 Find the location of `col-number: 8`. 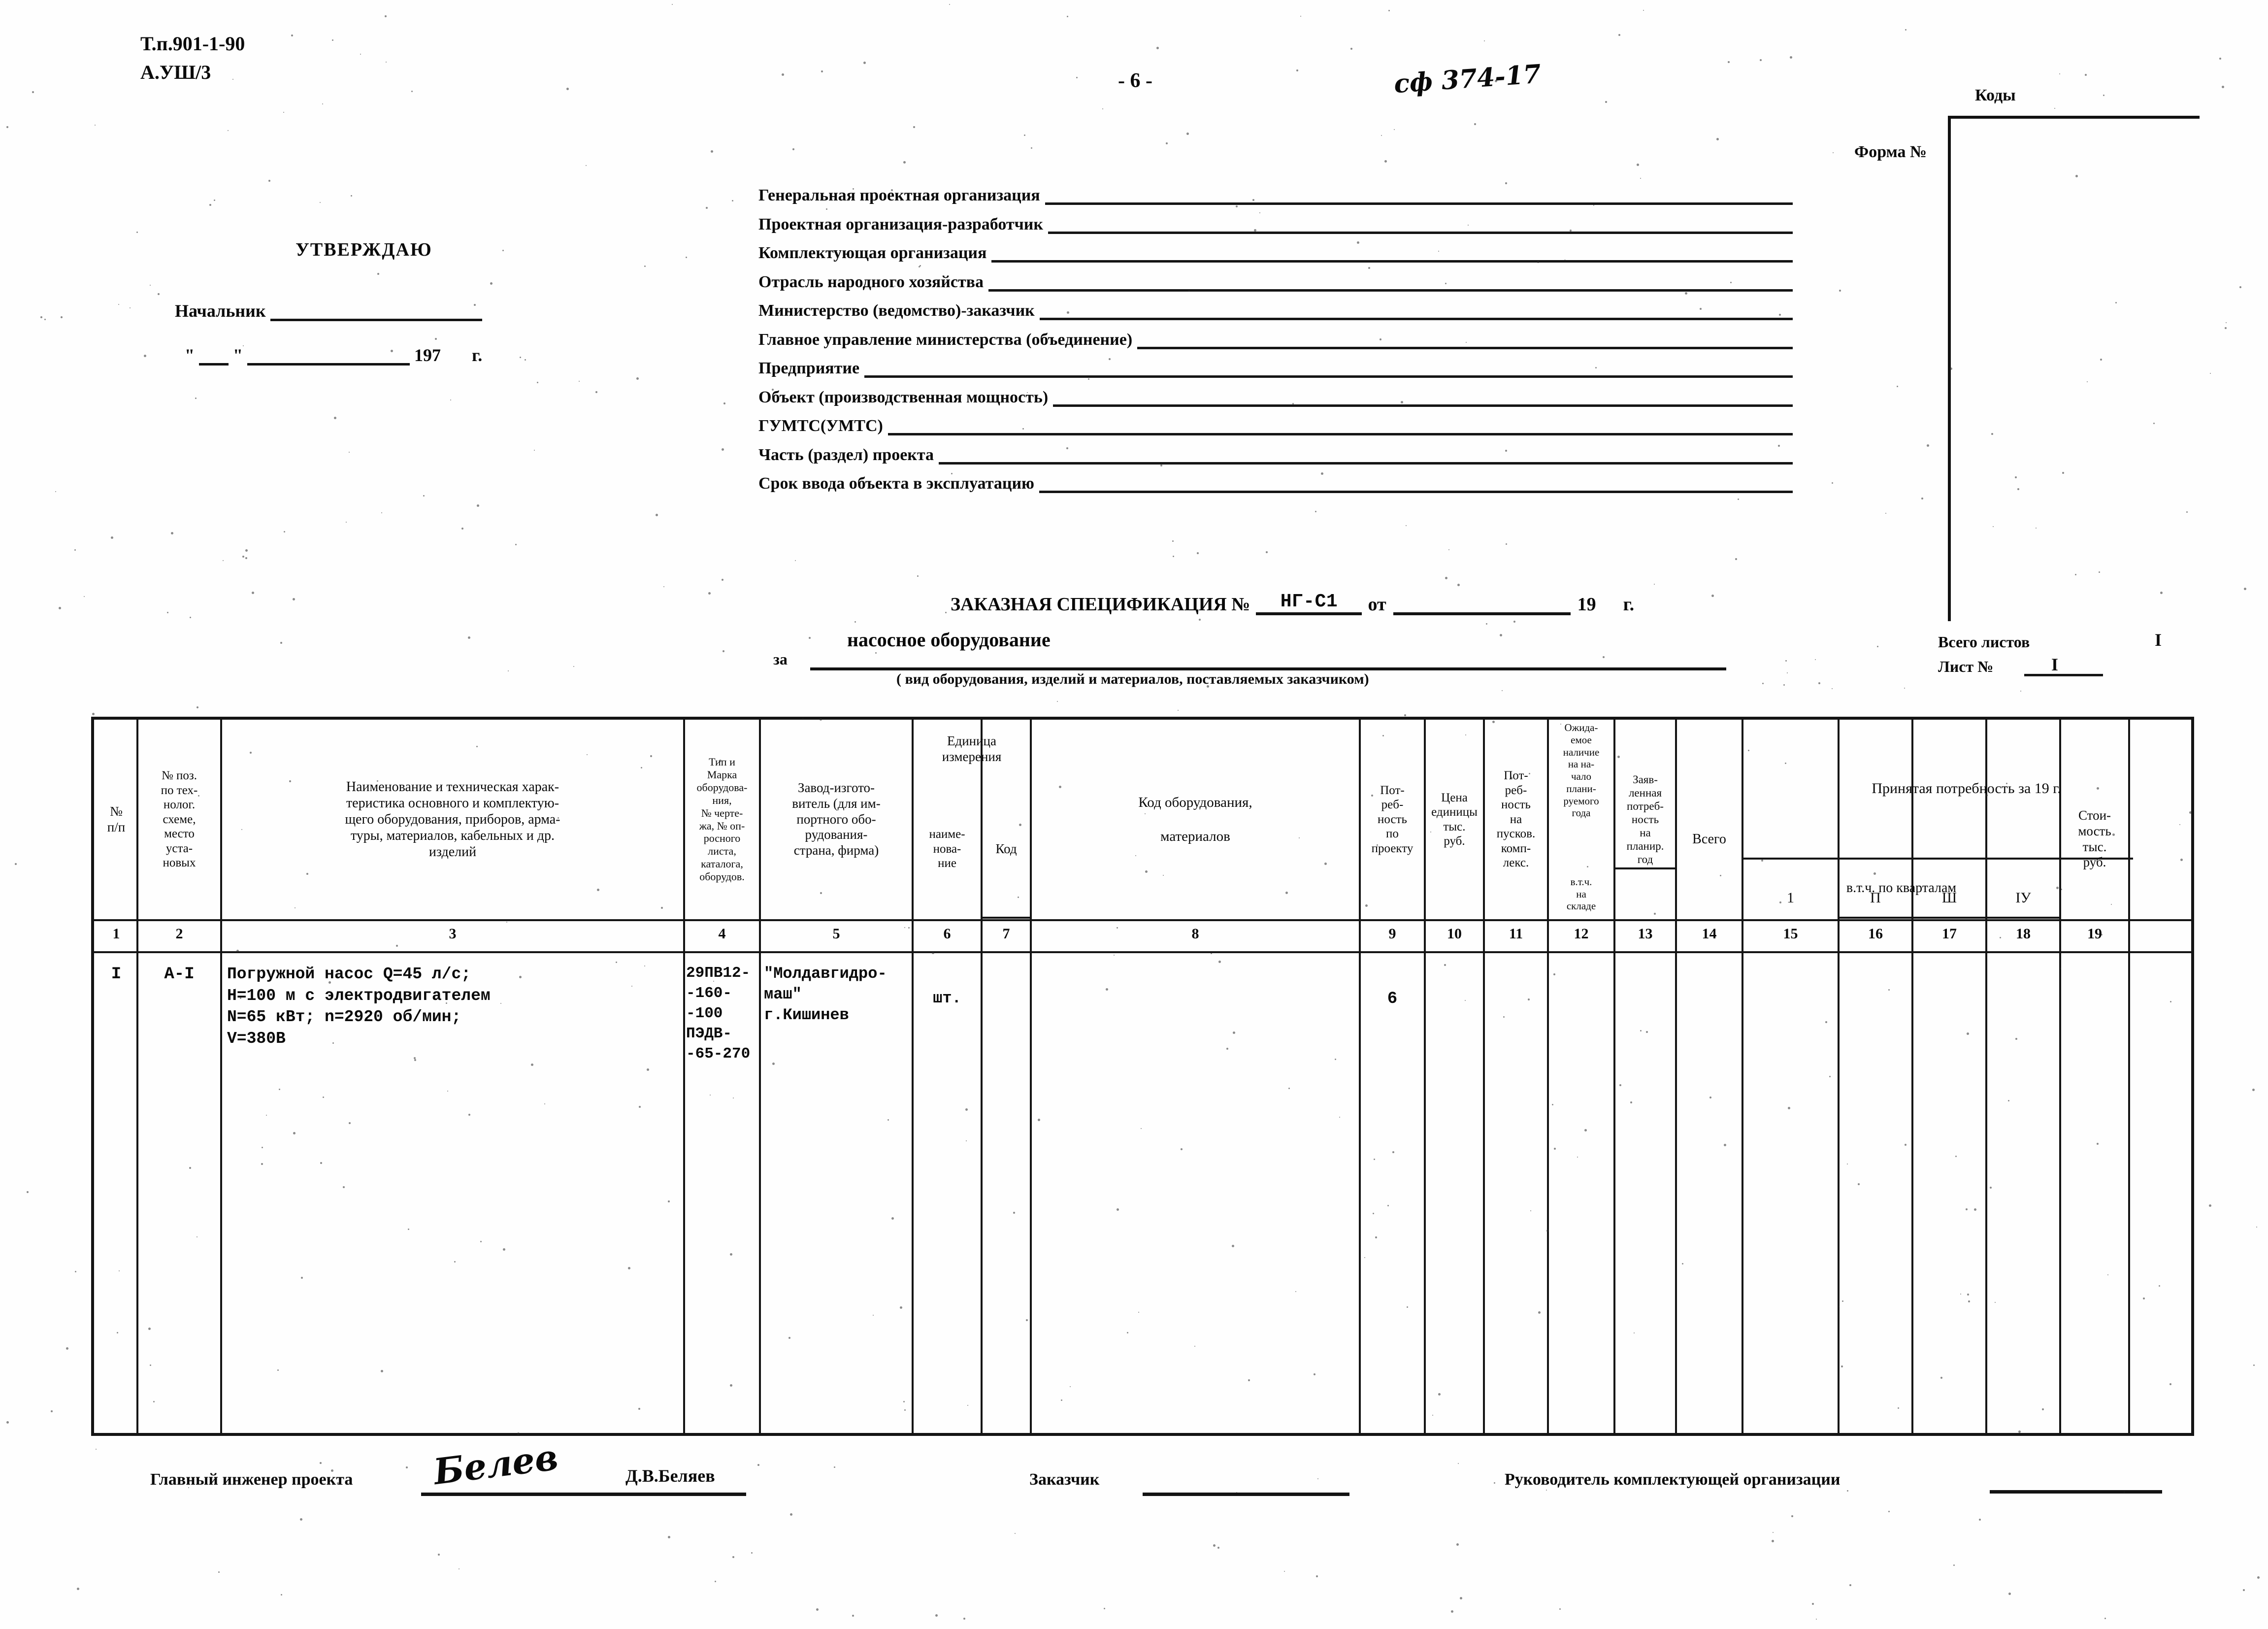

col-number: 8 is located at coordinates (1195, 934).